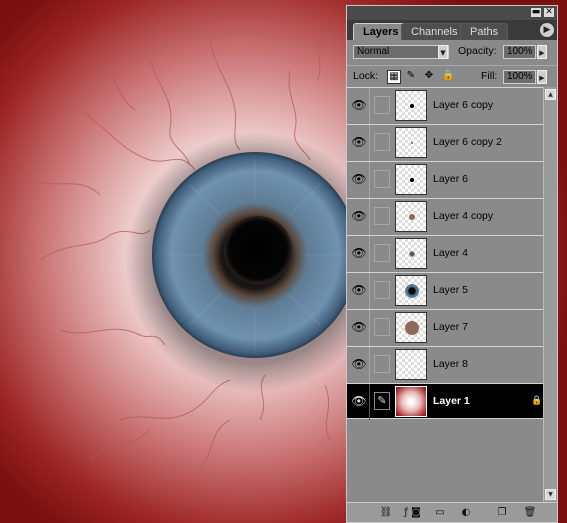  I want to click on opacity-field: 100%, so click(519, 52).